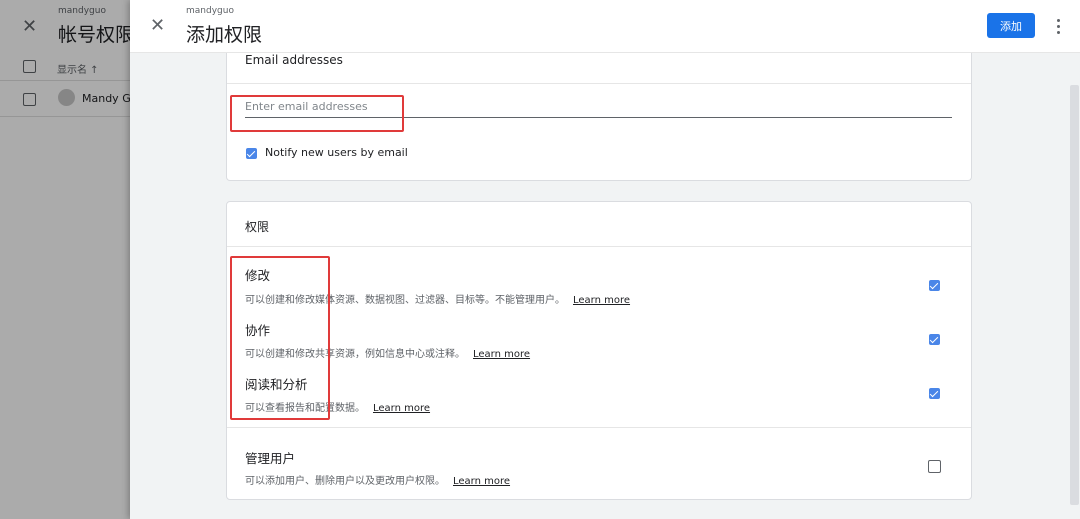 The image size is (1080, 519). Describe the element at coordinates (224, 35) in the screenshot. I see `dialog-title: 添加权限` at that location.